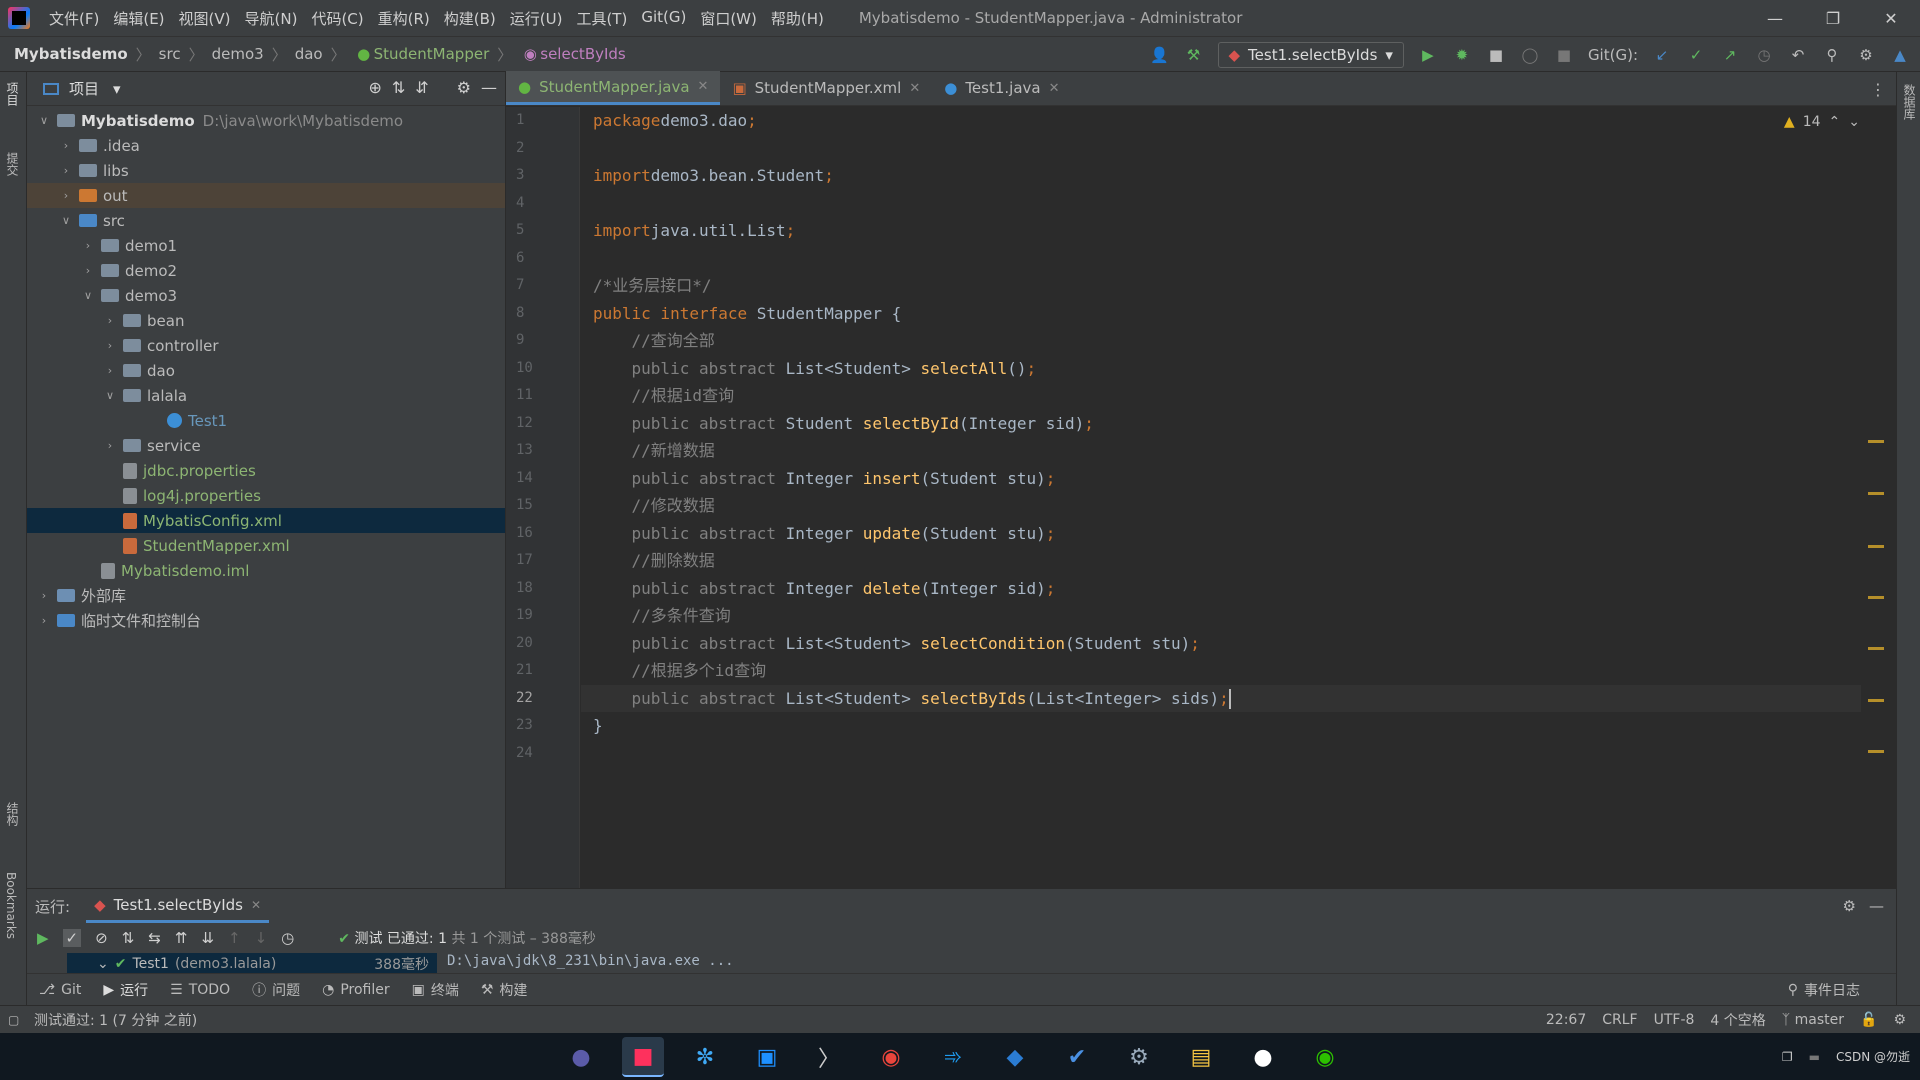 This screenshot has height=1080, width=1920. I want to click on run-tab: ◆ Test1.selectByIds ✕, so click(178, 906).